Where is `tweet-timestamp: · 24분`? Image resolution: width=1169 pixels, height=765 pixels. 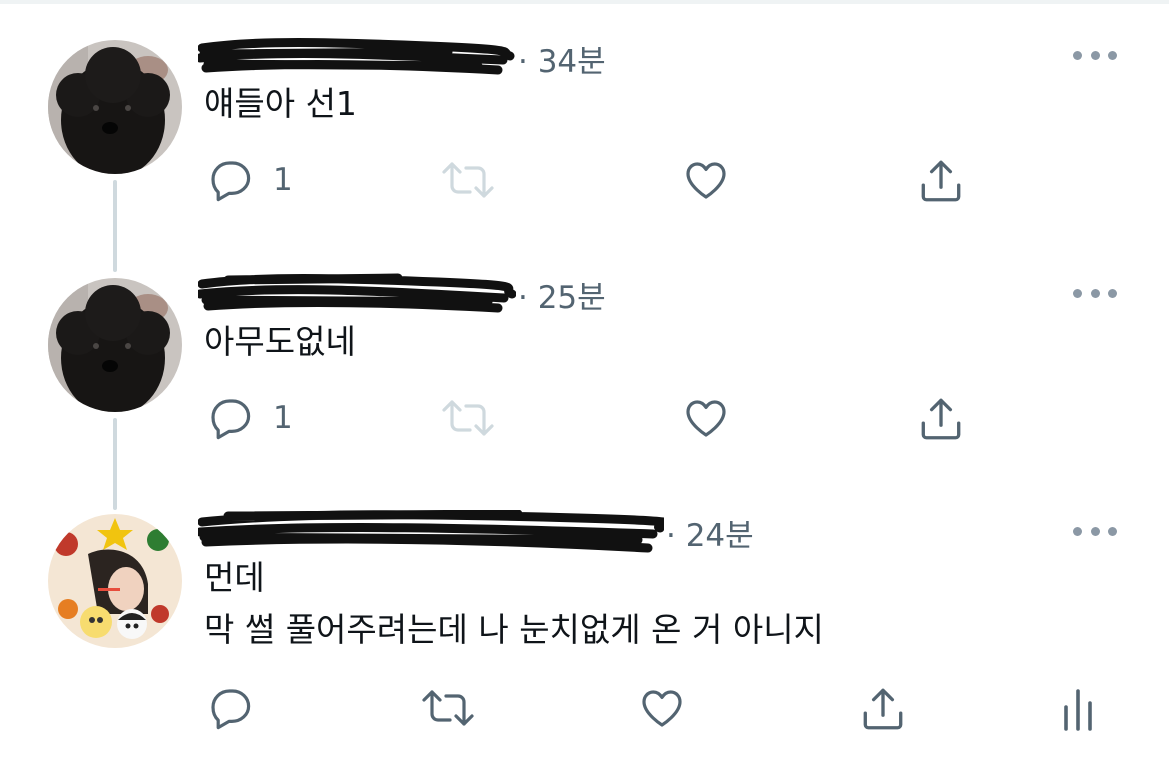
tweet-timestamp: · 24분 is located at coordinates (710, 532).